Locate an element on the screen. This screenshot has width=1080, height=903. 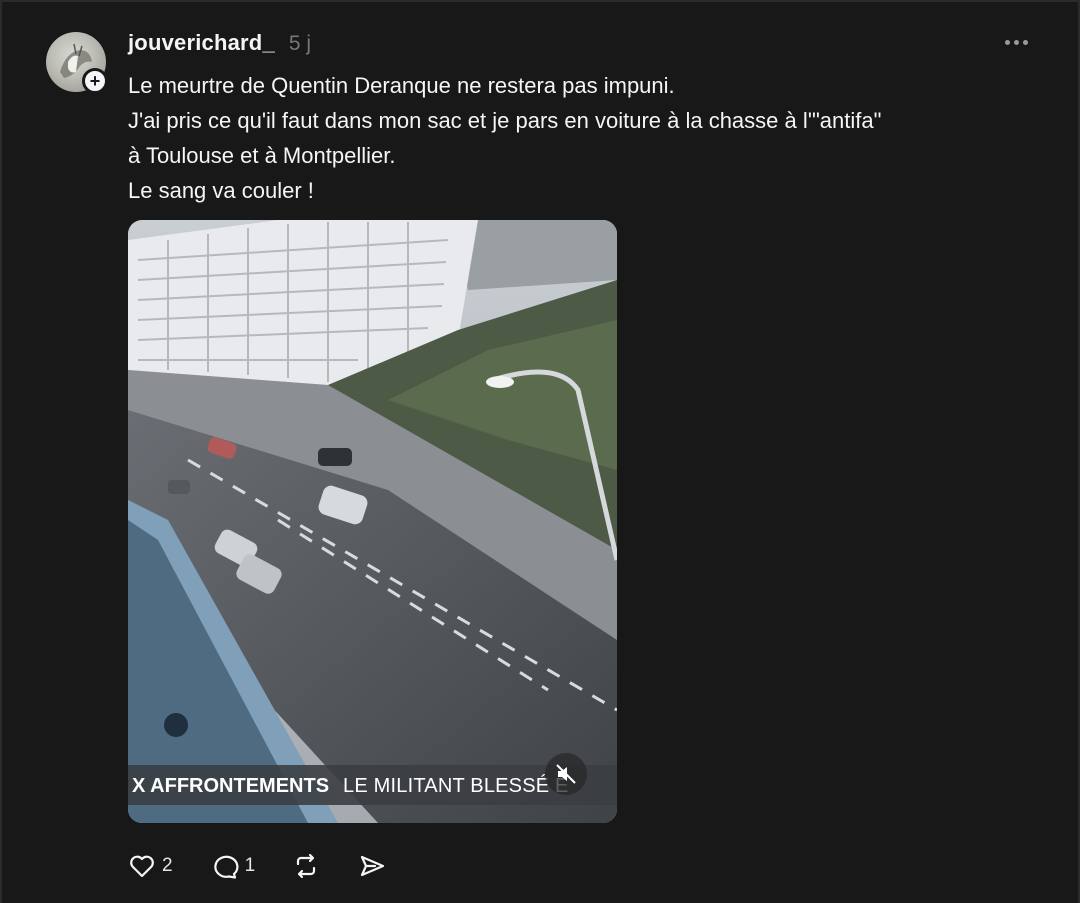
mute-icon is located at coordinates (566, 774).